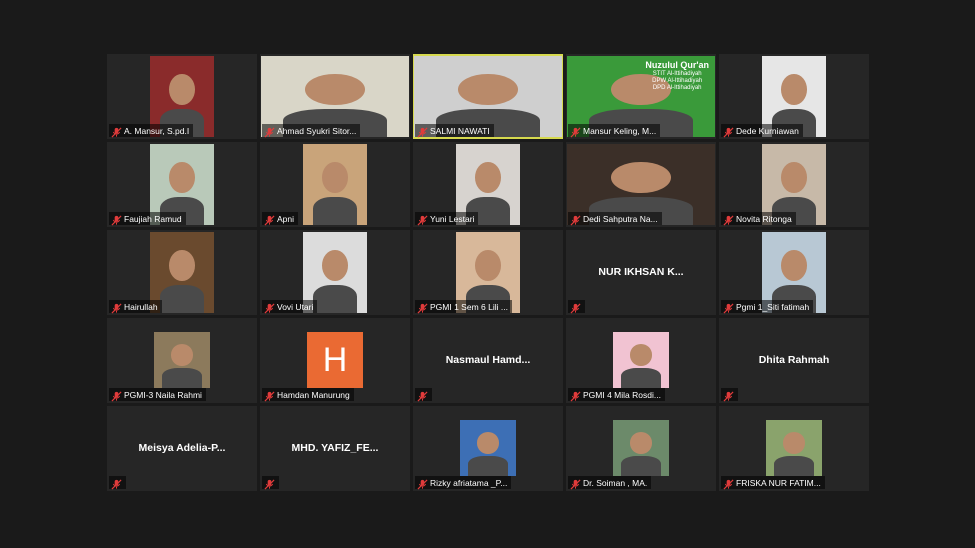  I want to click on participant-name-bar: Pgmi 1_Siti fatimah, so click(767, 307).